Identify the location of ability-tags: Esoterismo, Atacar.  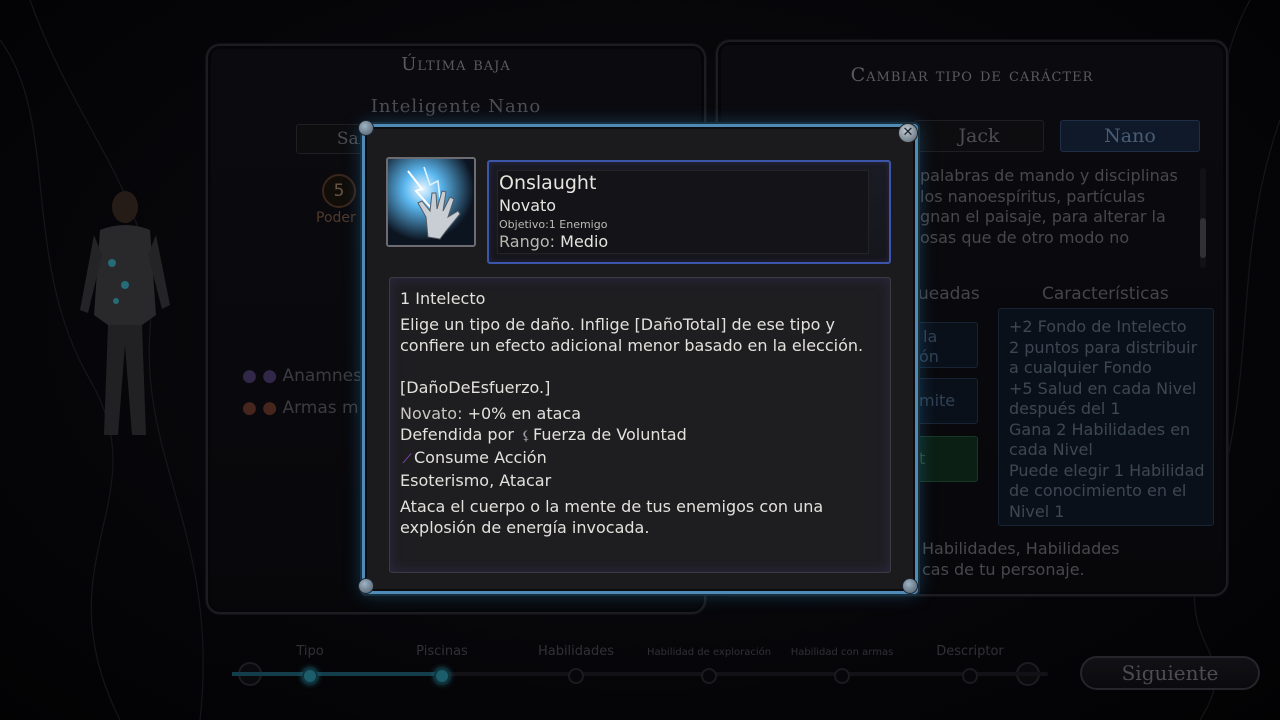
(476, 480).